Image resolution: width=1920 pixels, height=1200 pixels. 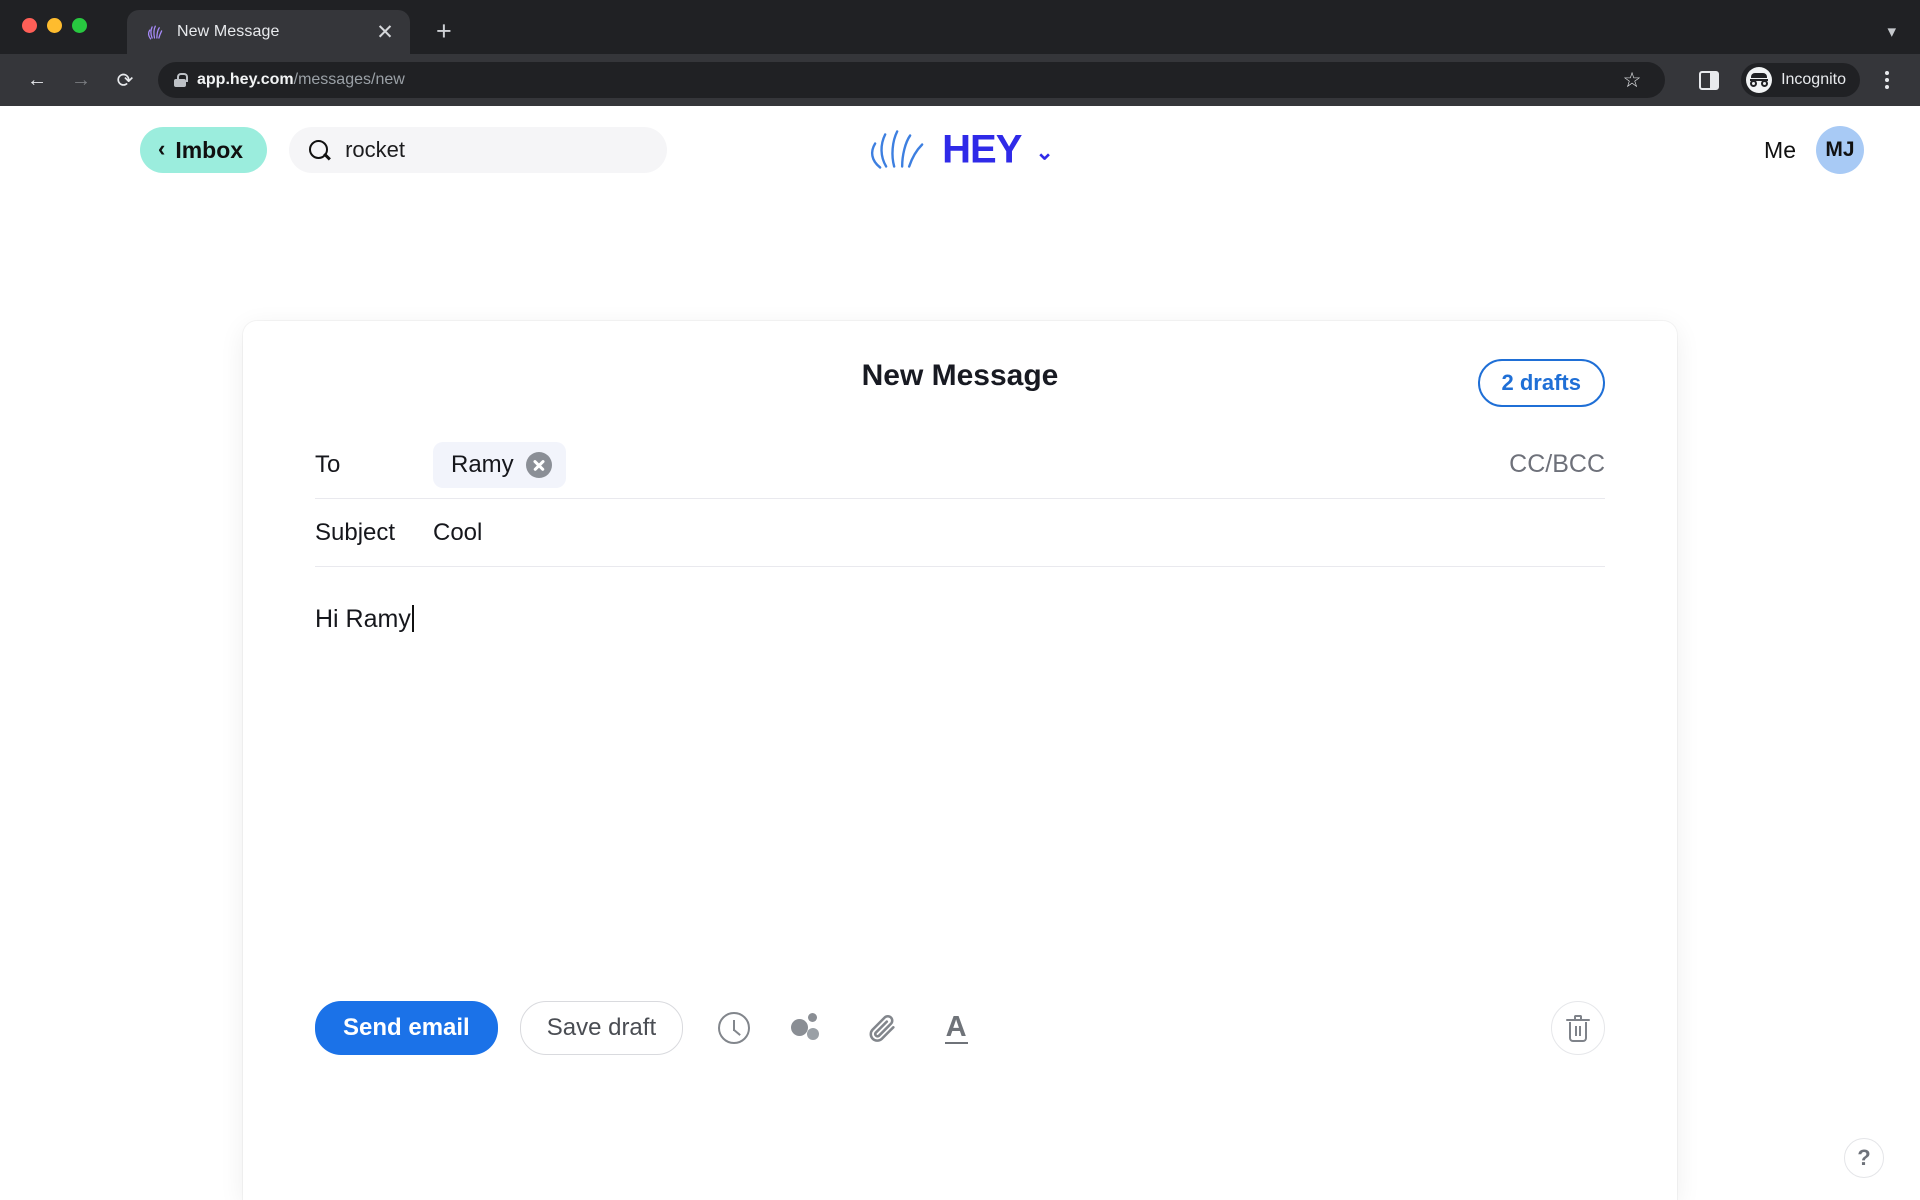 I want to click on to-field-row: To Ramy CC/BCC, so click(x=960, y=465).